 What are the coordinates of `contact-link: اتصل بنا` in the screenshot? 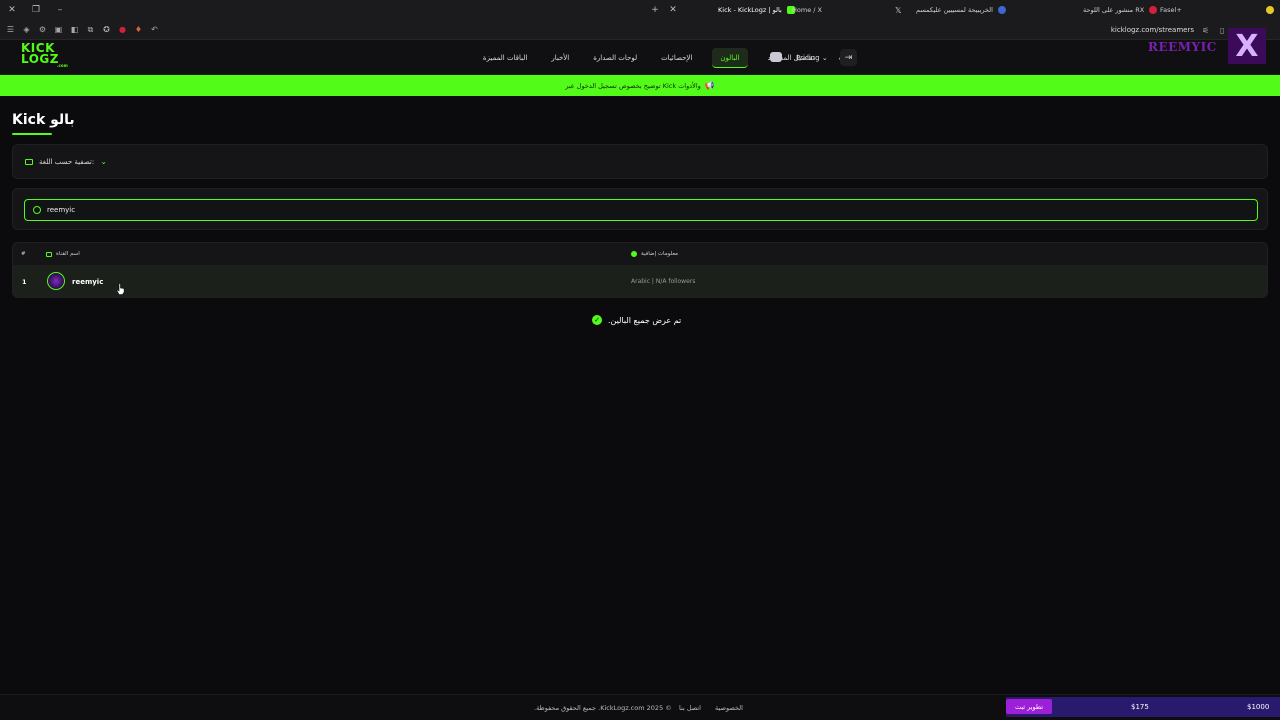 It's located at (690, 708).